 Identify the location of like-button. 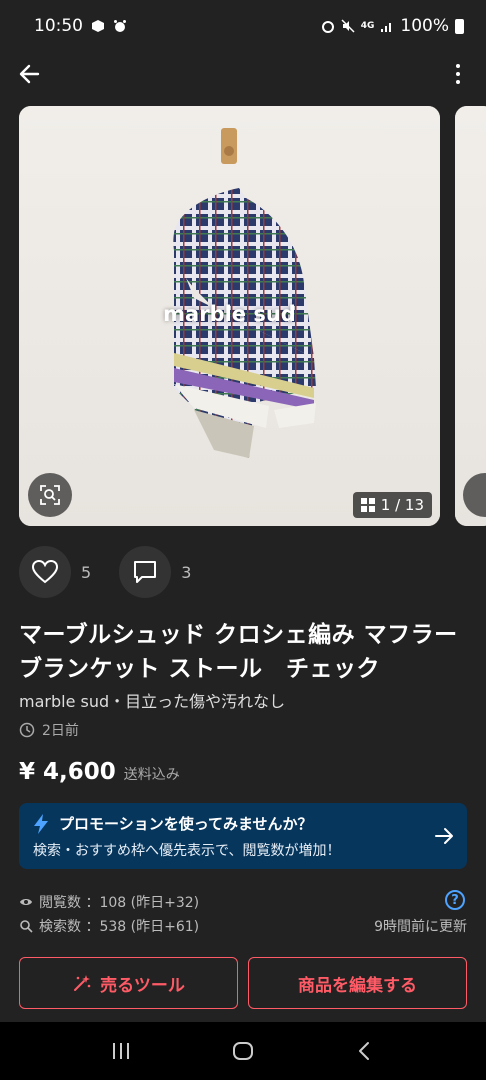
(45, 572).